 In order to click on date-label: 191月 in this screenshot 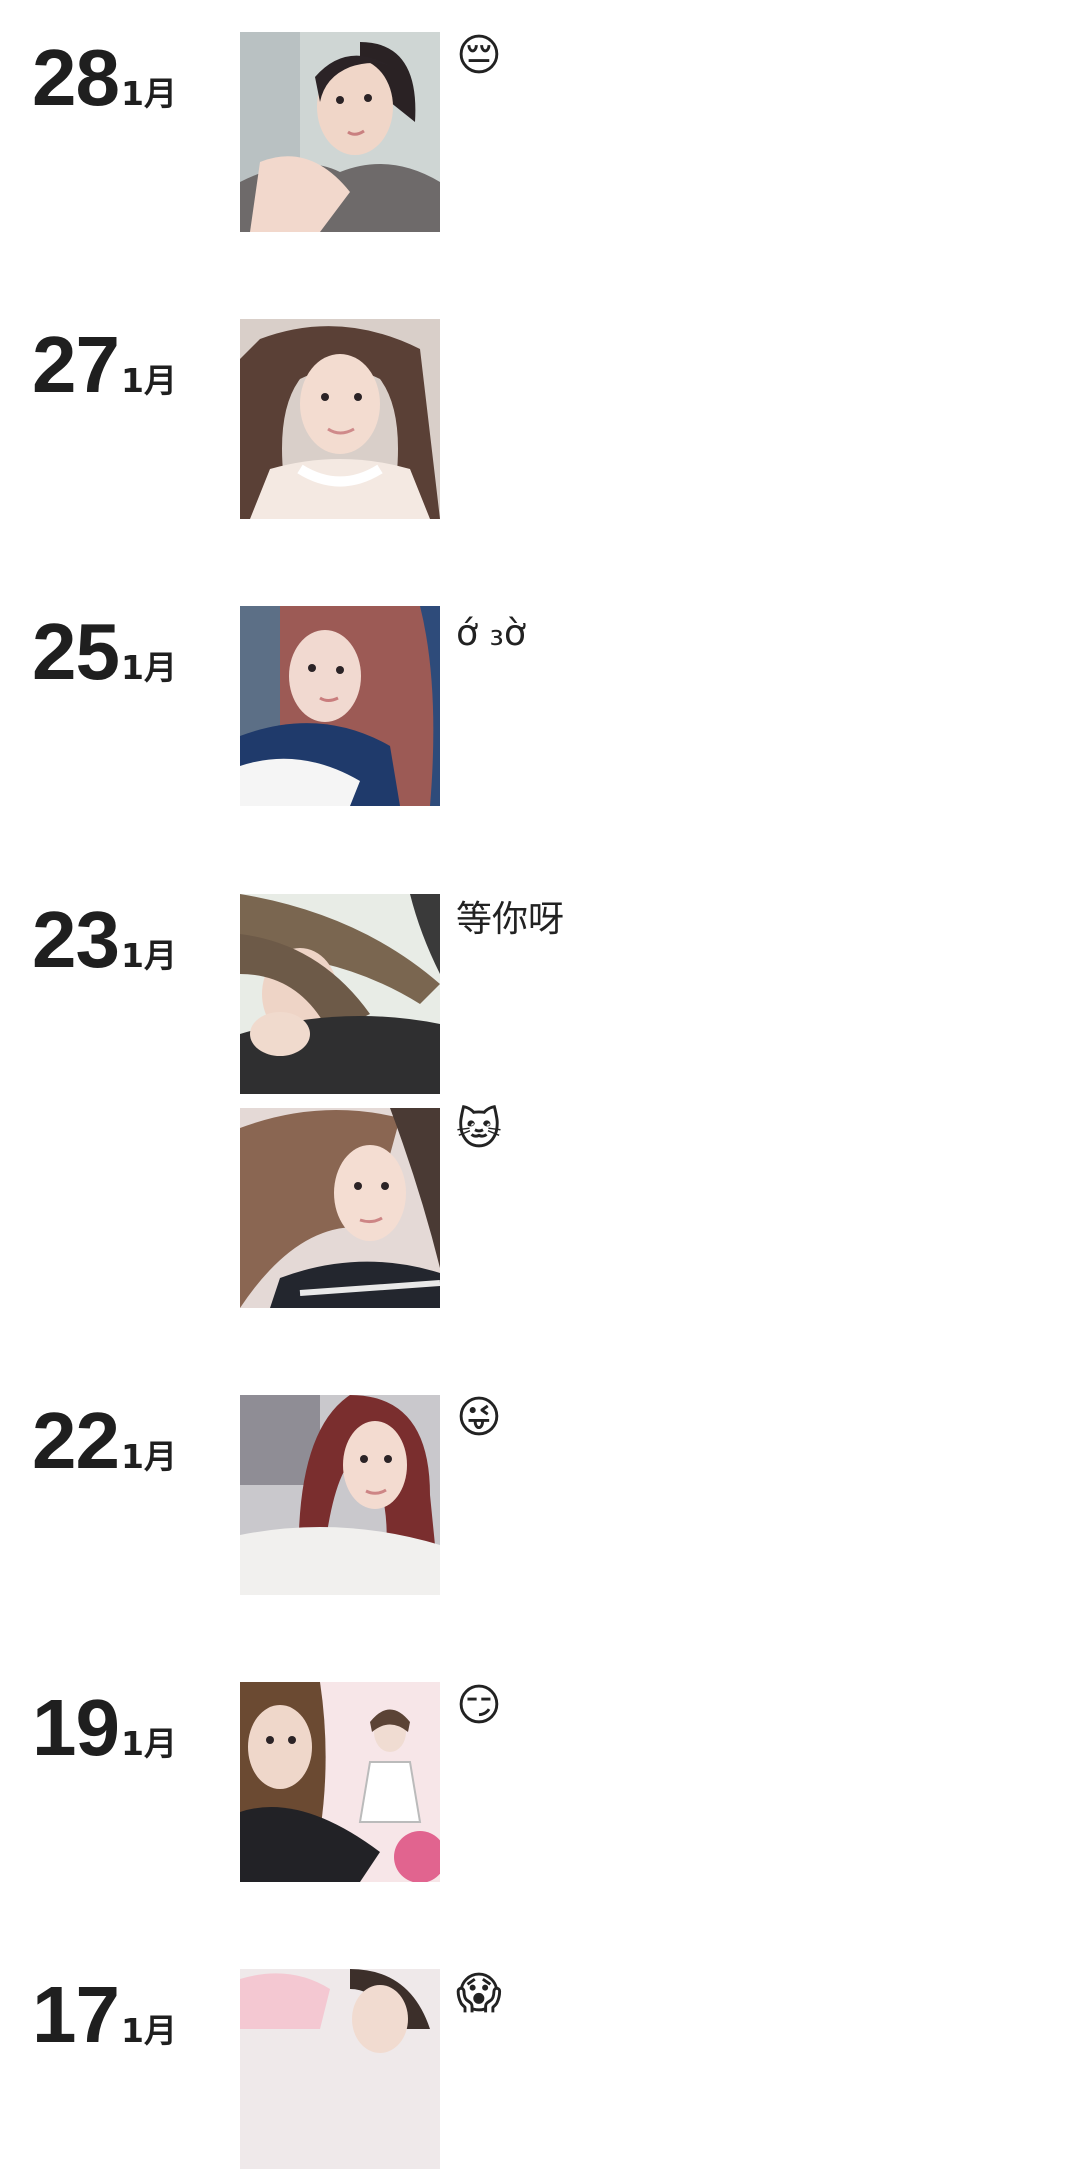, I will do `click(104, 1728)`.